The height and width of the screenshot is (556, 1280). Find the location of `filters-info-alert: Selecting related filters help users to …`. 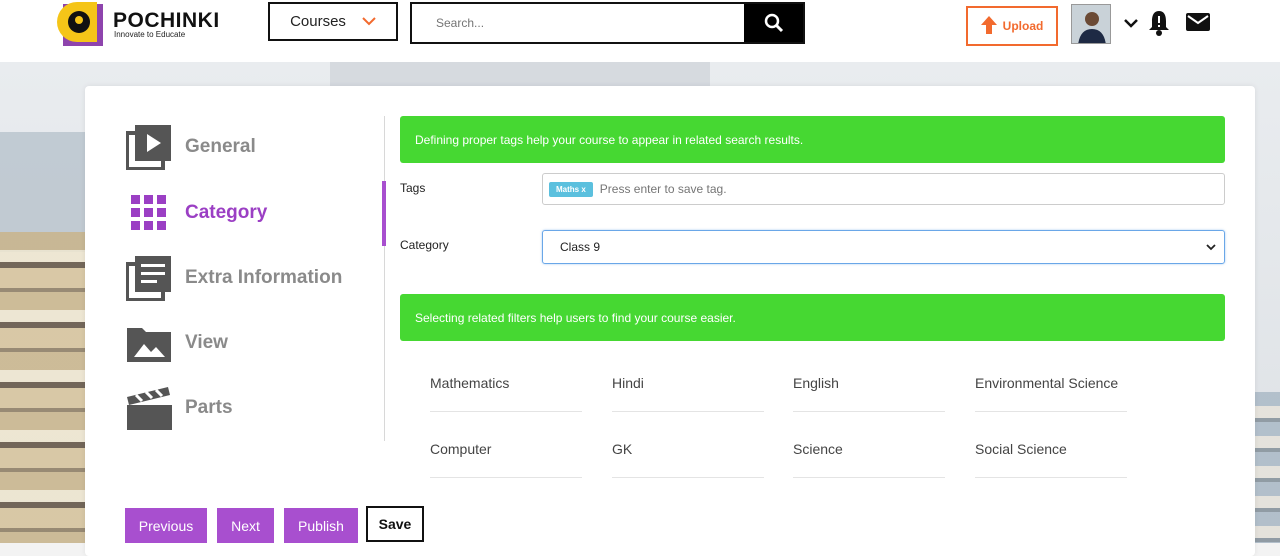

filters-info-alert: Selecting related filters help users to … is located at coordinates (812, 317).